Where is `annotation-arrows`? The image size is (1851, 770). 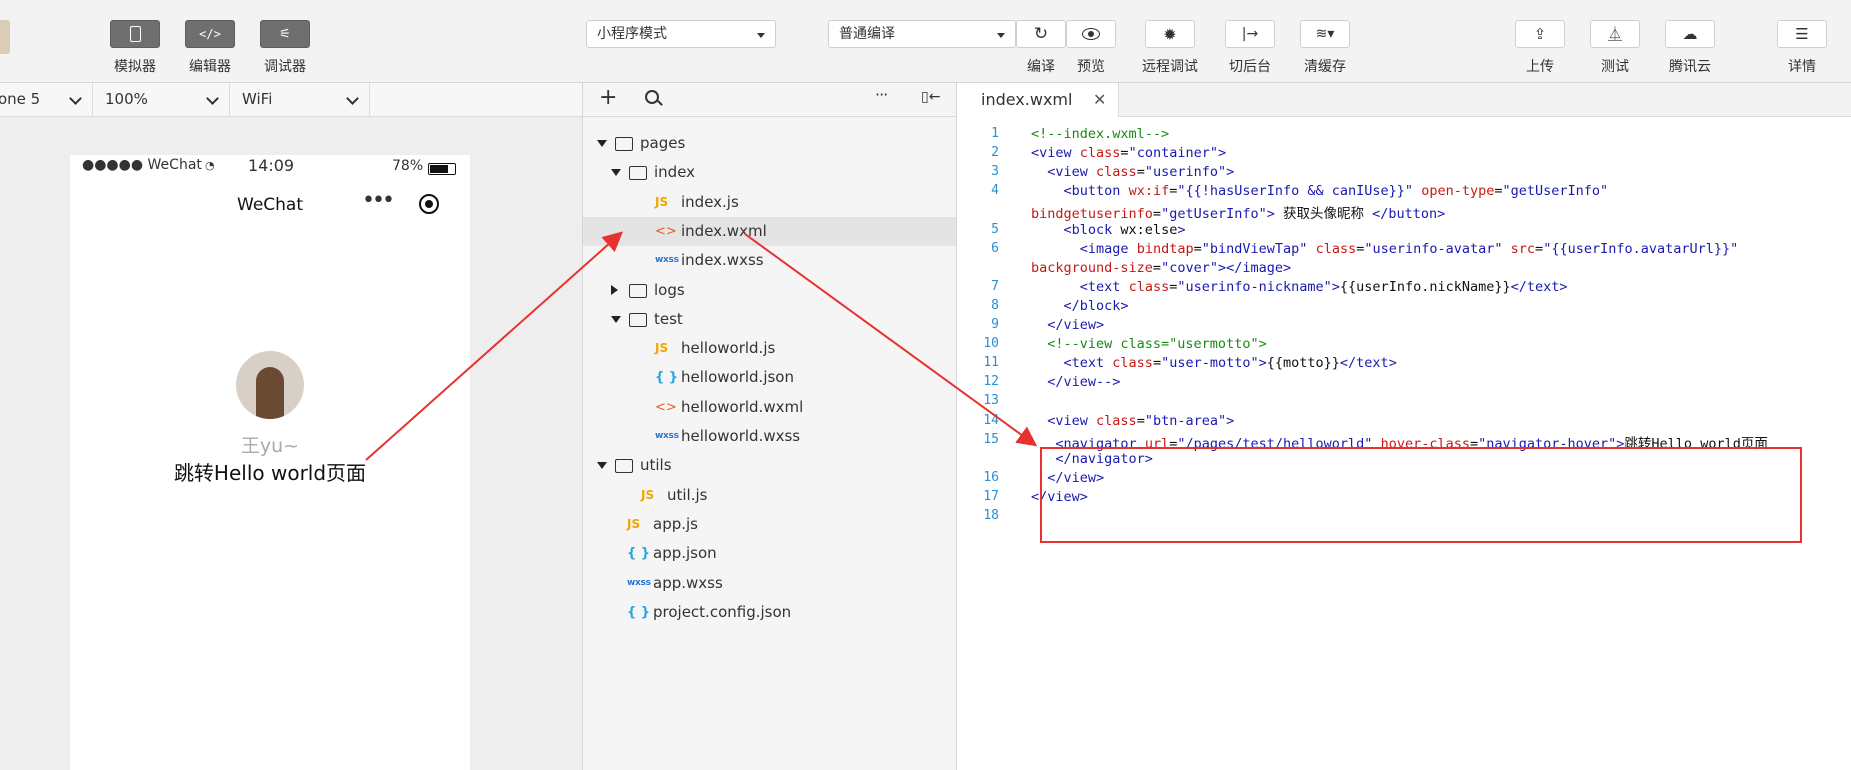 annotation-arrows is located at coordinates (701, 346).